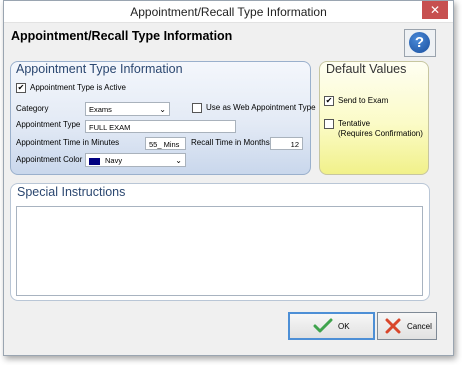  I want to click on category-select: Exams ⌄, so click(127, 109).